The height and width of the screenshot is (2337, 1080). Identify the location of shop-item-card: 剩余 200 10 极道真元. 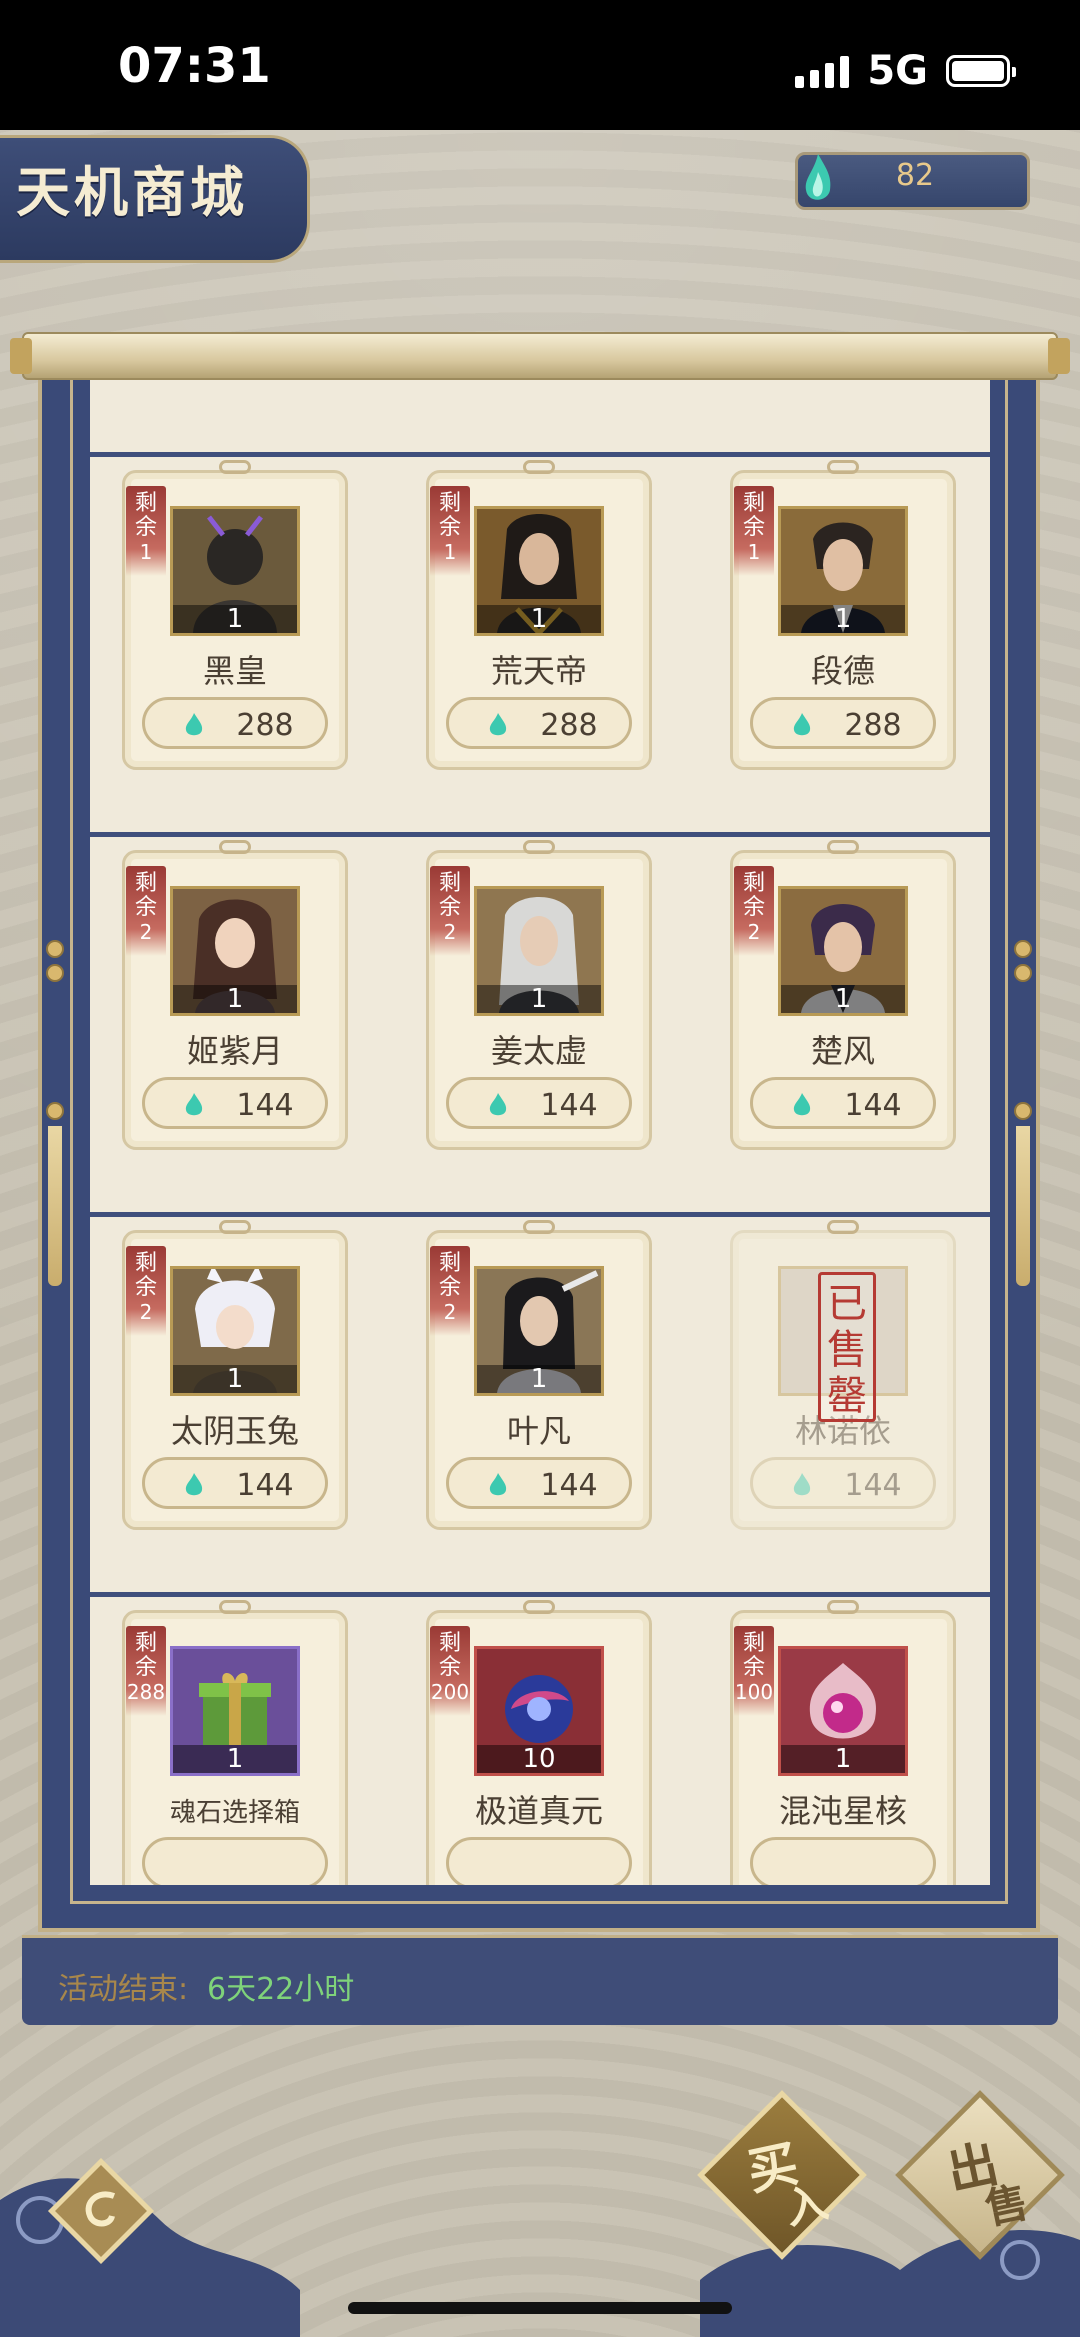
(539, 1742).